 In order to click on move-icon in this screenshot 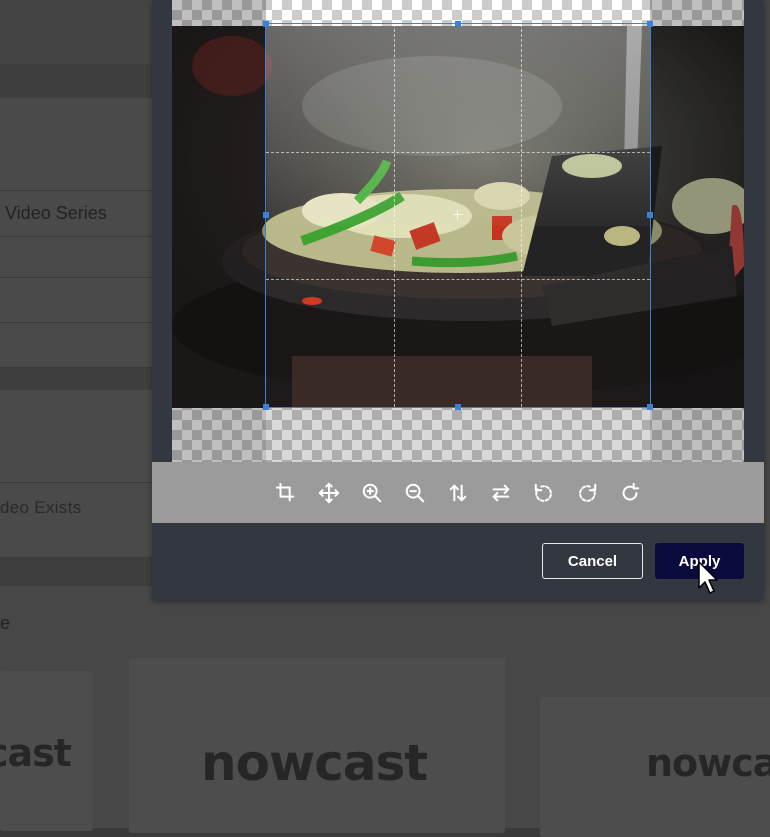, I will do `click(329, 493)`.